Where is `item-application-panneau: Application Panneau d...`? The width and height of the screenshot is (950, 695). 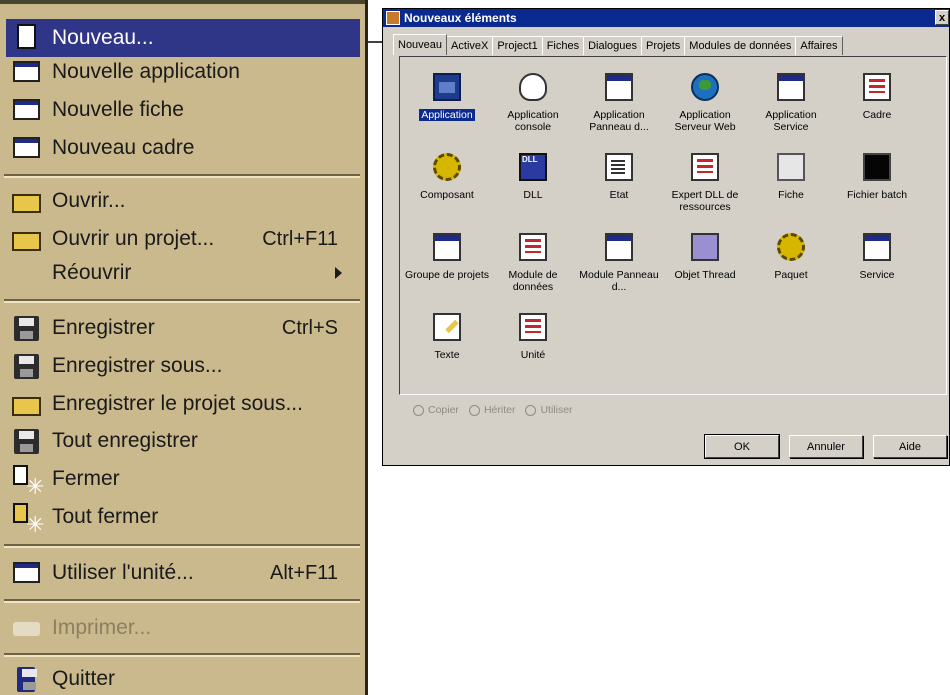 item-application-panneau: Application Panneau d... is located at coordinates (619, 103).